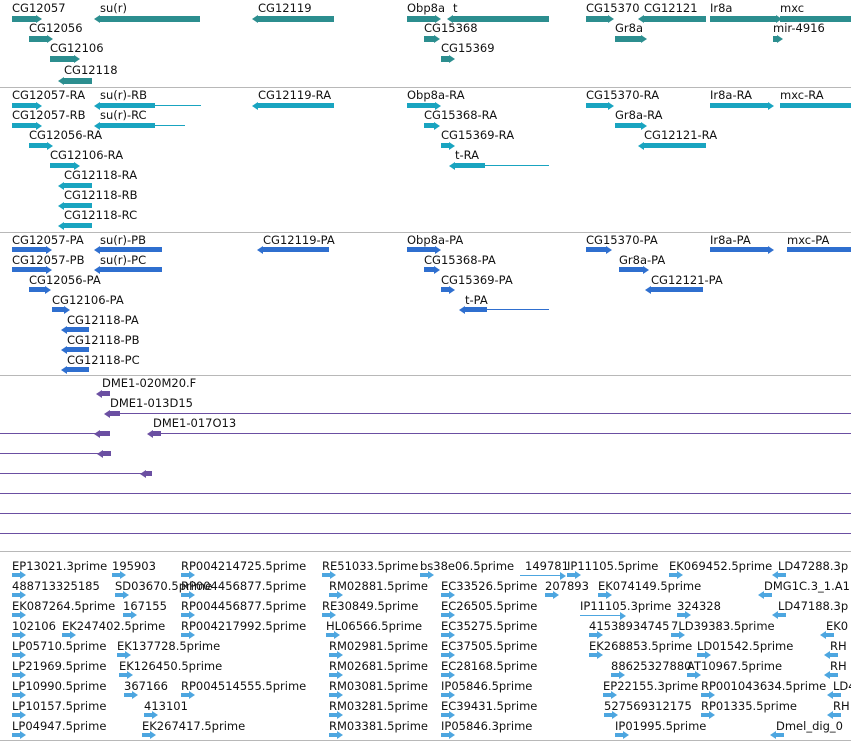 This screenshot has width=851, height=743. What do you see at coordinates (378, 726) in the screenshot?
I see `feature-label: RM03381.5prime` at bounding box center [378, 726].